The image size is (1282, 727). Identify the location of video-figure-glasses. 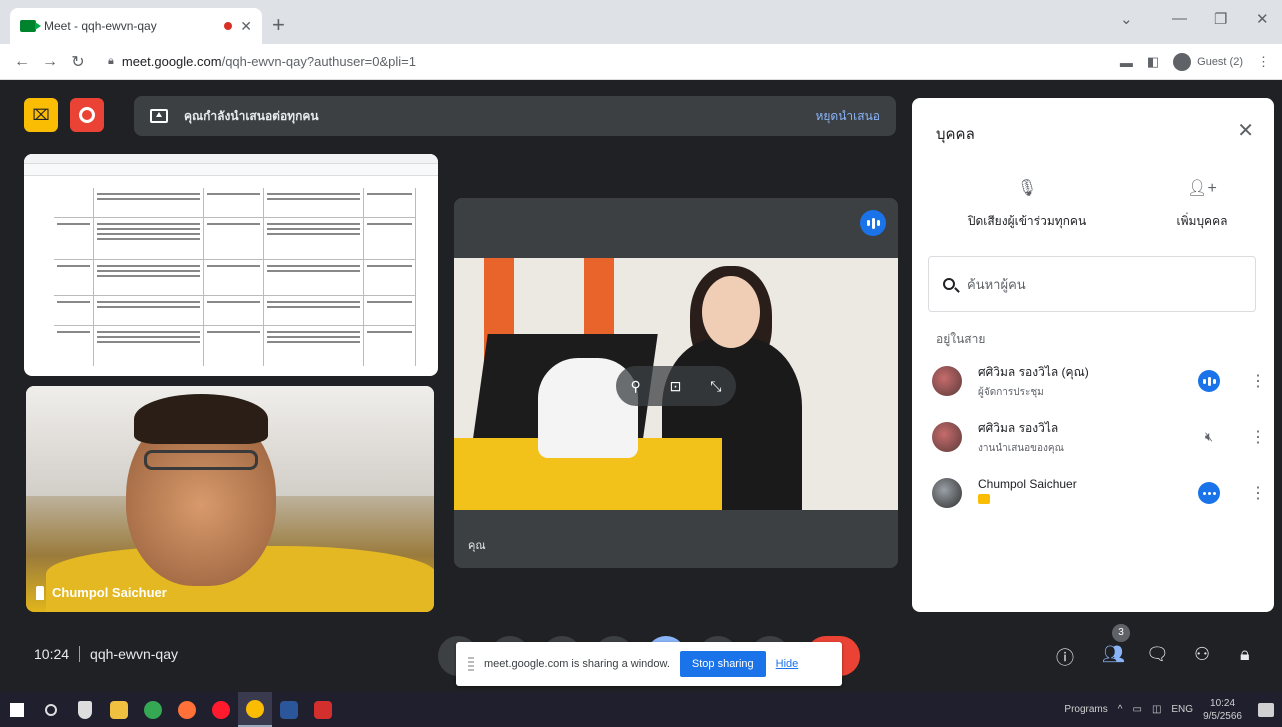
(201, 460).